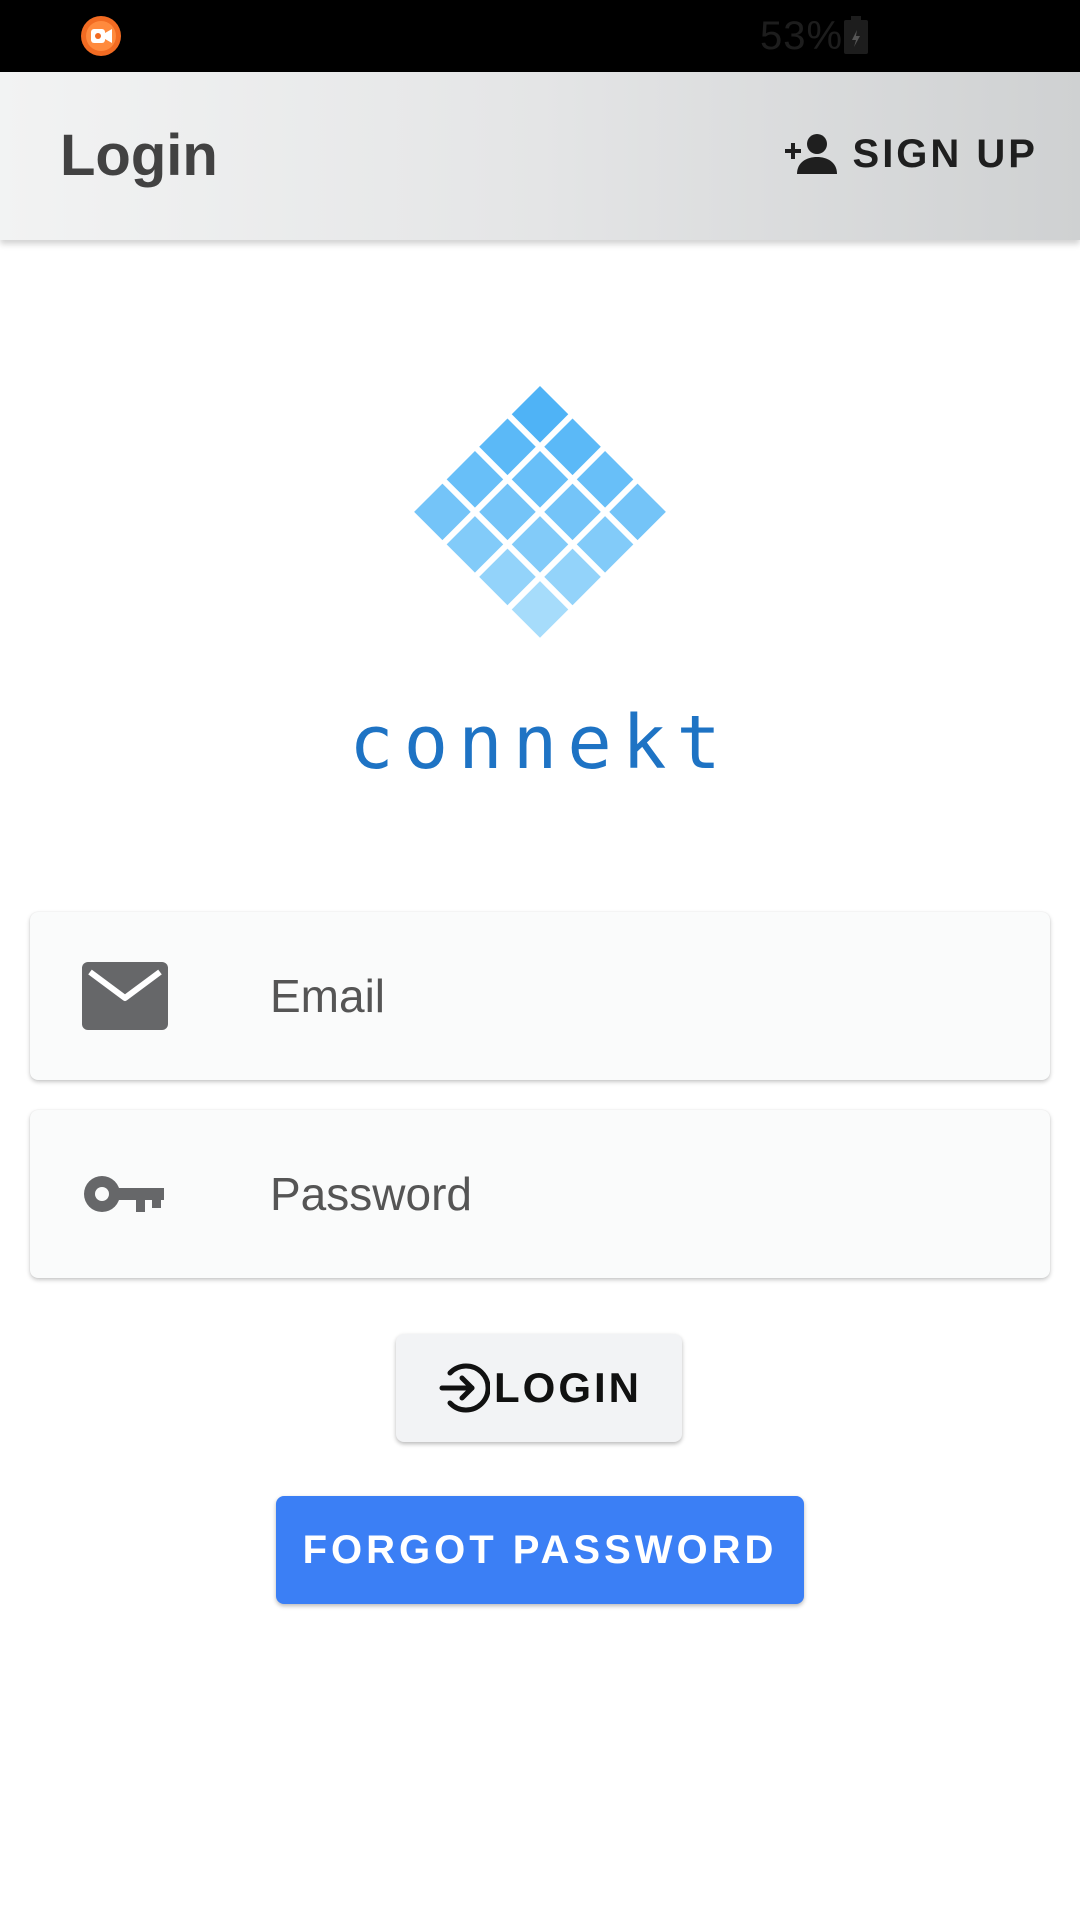 The height and width of the screenshot is (1920, 1080). I want to click on app-bar: Login SIGN UP, so click(540, 156).